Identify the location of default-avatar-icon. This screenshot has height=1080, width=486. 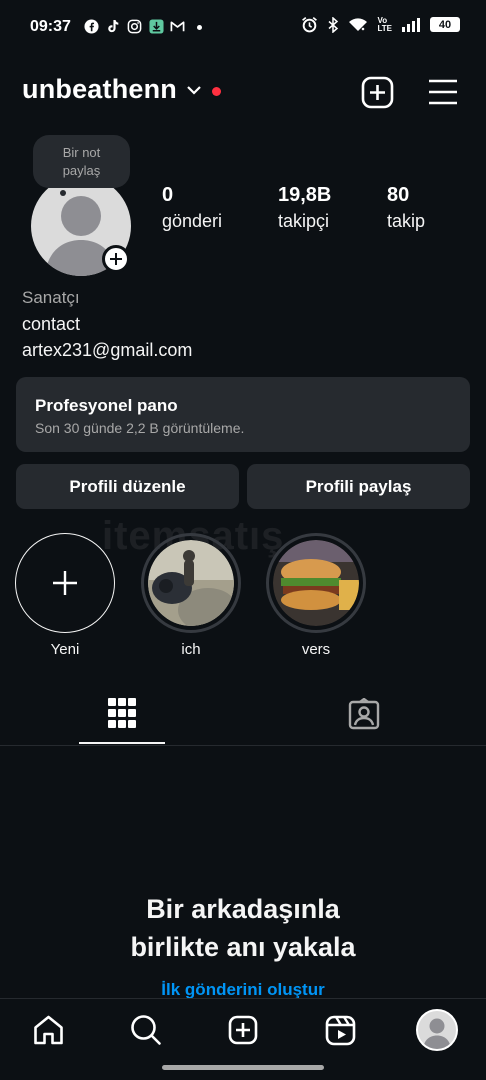
(437, 1033).